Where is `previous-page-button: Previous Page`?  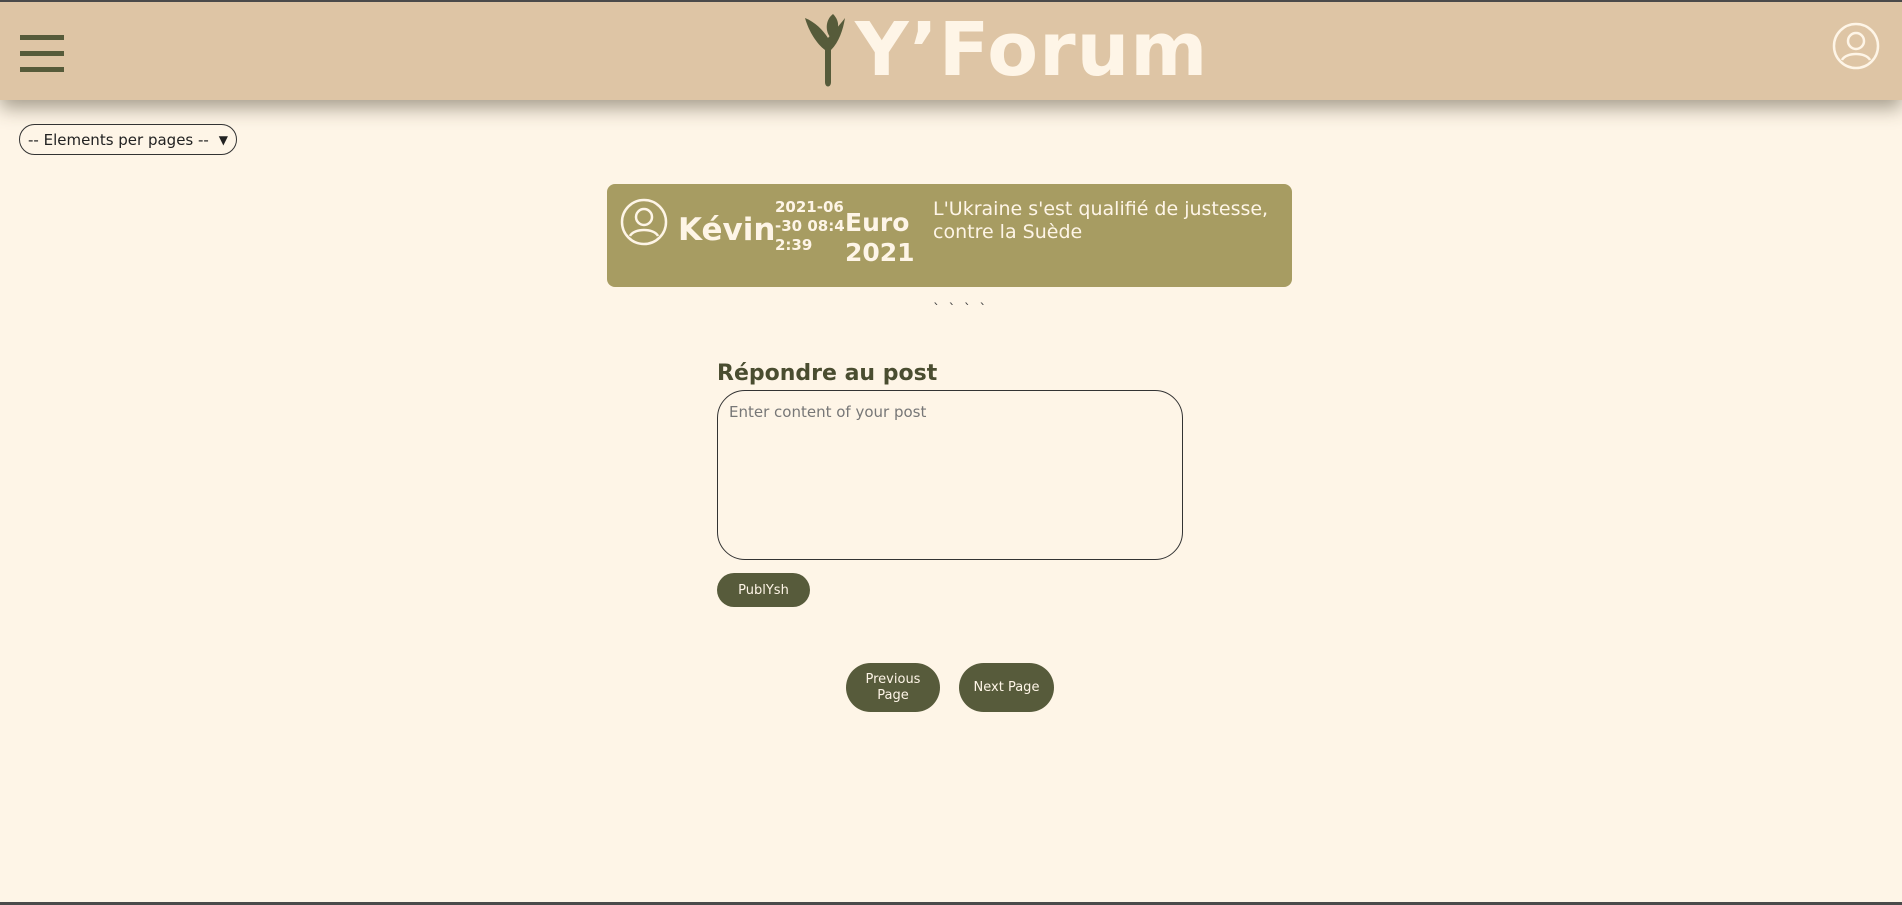
previous-page-button: Previous Page is located at coordinates (893, 687).